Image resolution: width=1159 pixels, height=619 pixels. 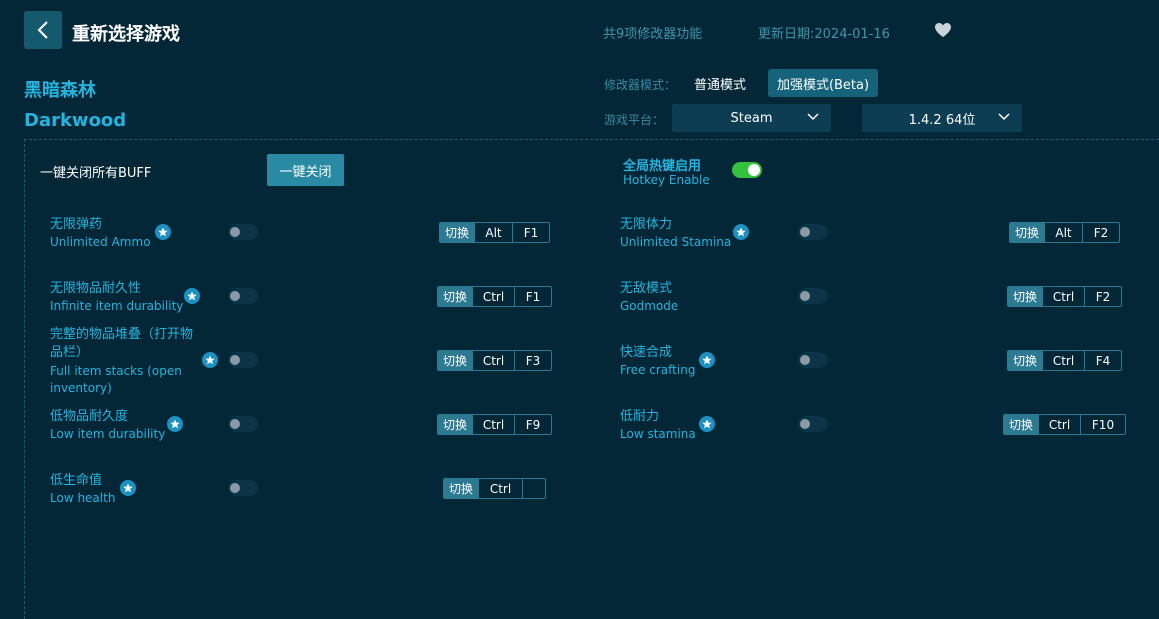 I want to click on mode-normal-button: 普通模式, so click(x=720, y=83).